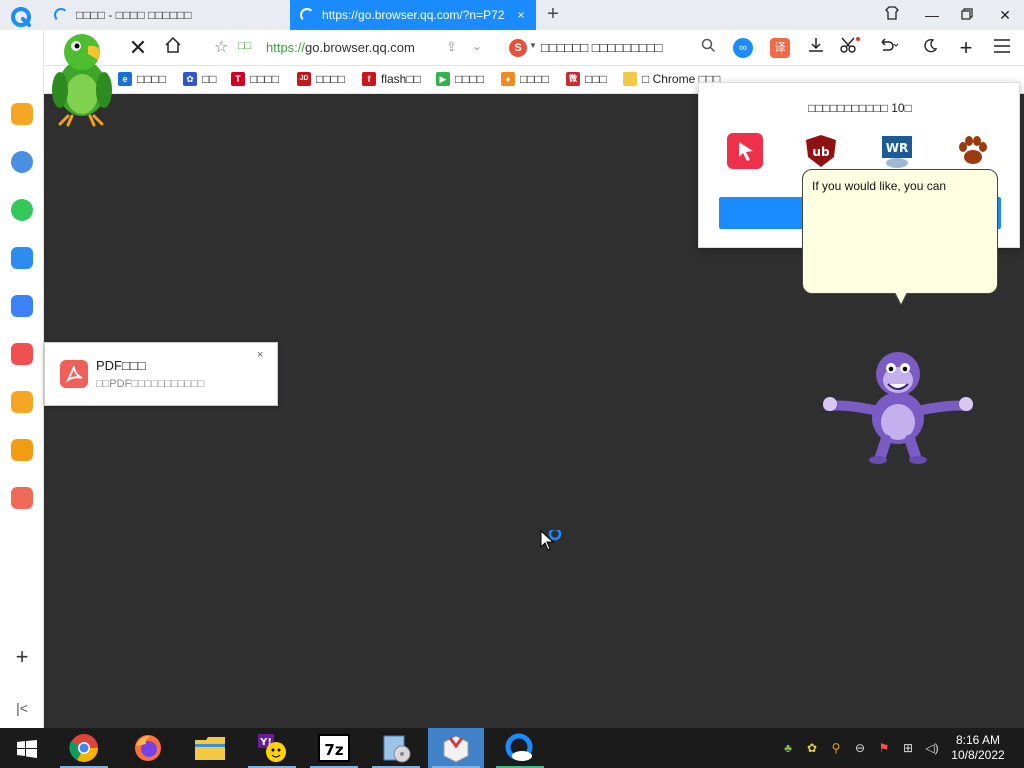  Describe the element at coordinates (788, 748) in the screenshot. I see `parrot-tray-icon: ♣` at that location.